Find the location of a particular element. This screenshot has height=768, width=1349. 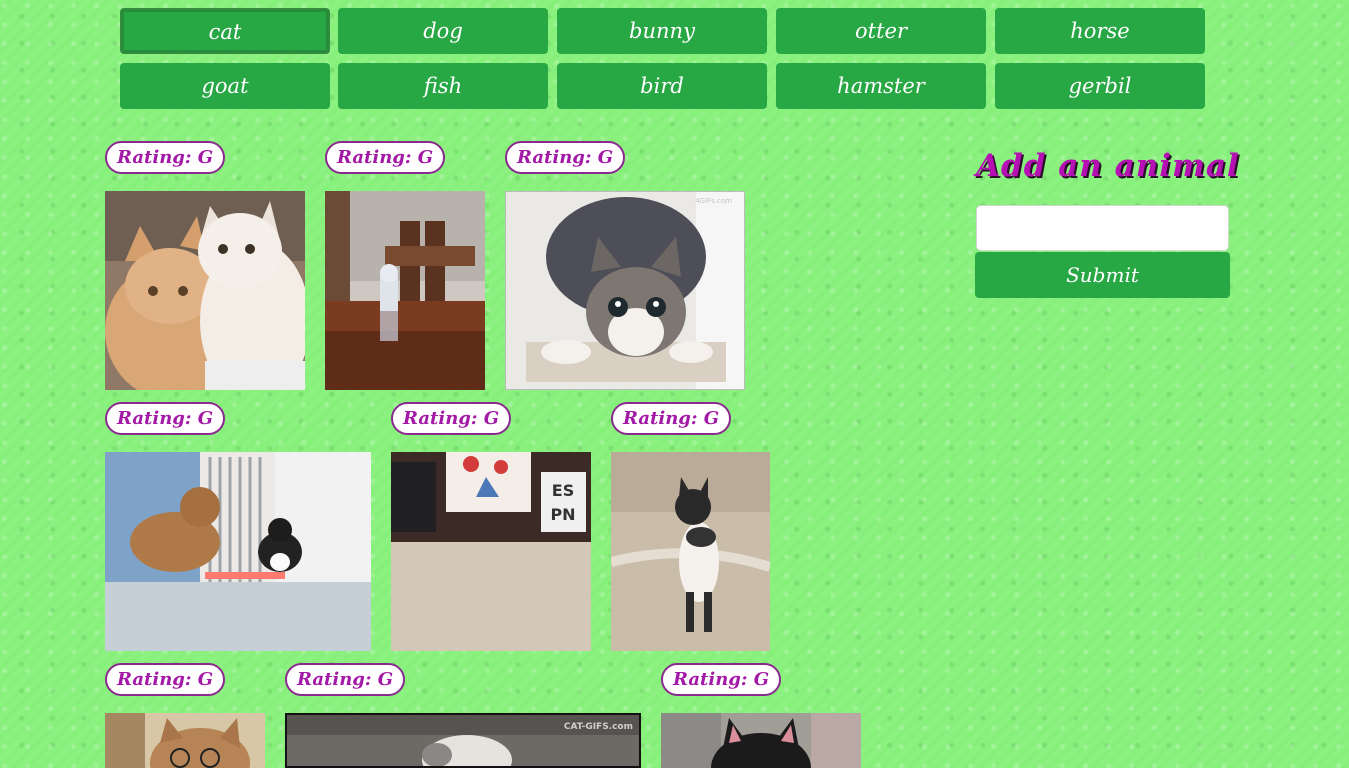

animal-input is located at coordinates (1102, 228).